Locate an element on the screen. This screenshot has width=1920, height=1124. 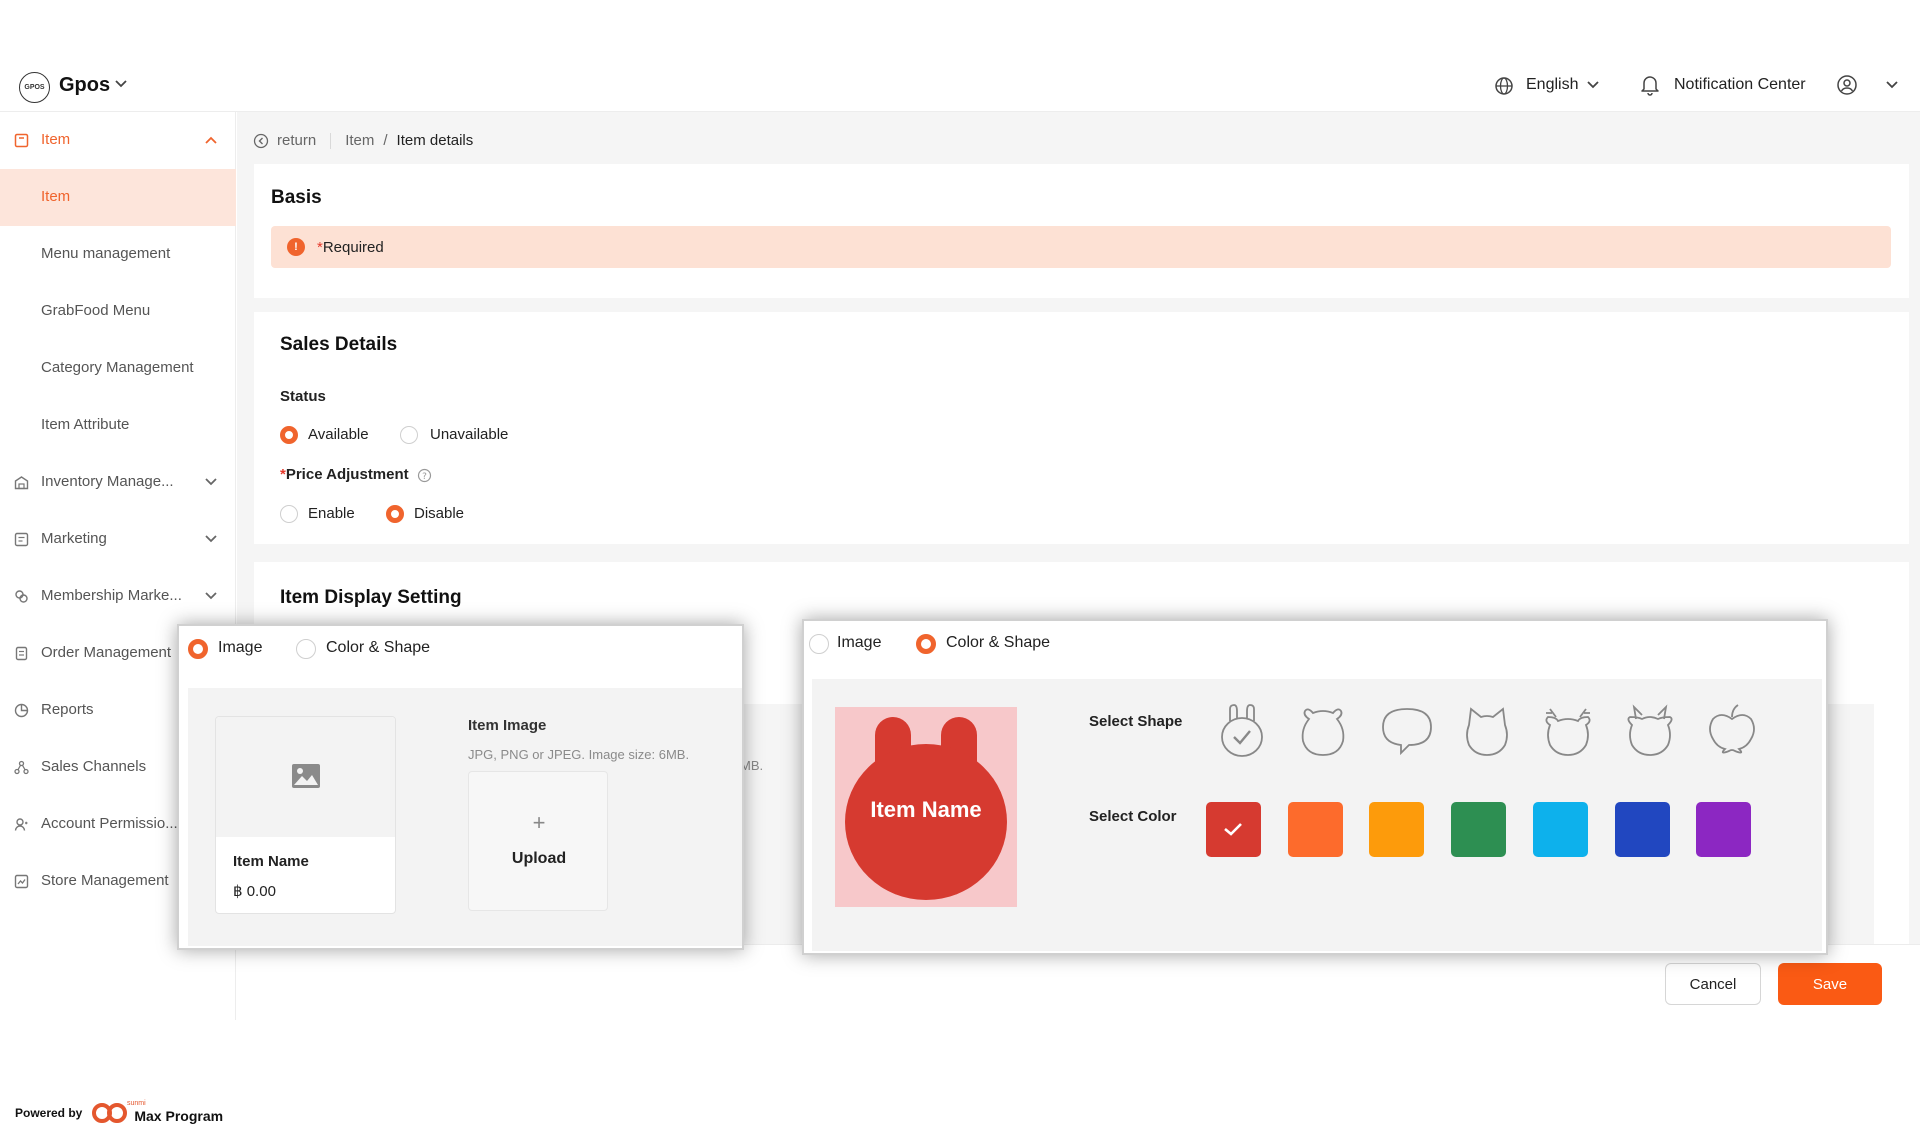
channels-icon is located at coordinates (21, 767).